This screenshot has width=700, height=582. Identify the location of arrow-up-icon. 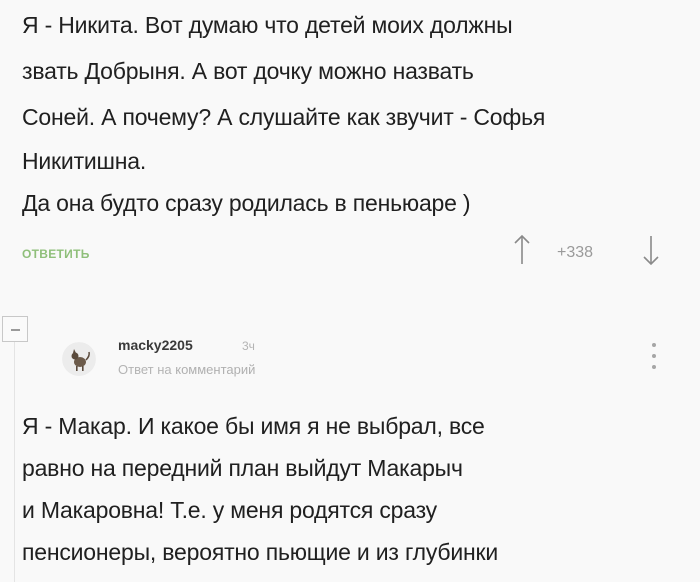
(522, 249).